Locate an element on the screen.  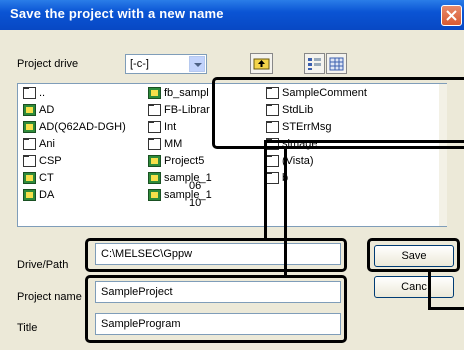
detail-view-icon is located at coordinates (336, 64).